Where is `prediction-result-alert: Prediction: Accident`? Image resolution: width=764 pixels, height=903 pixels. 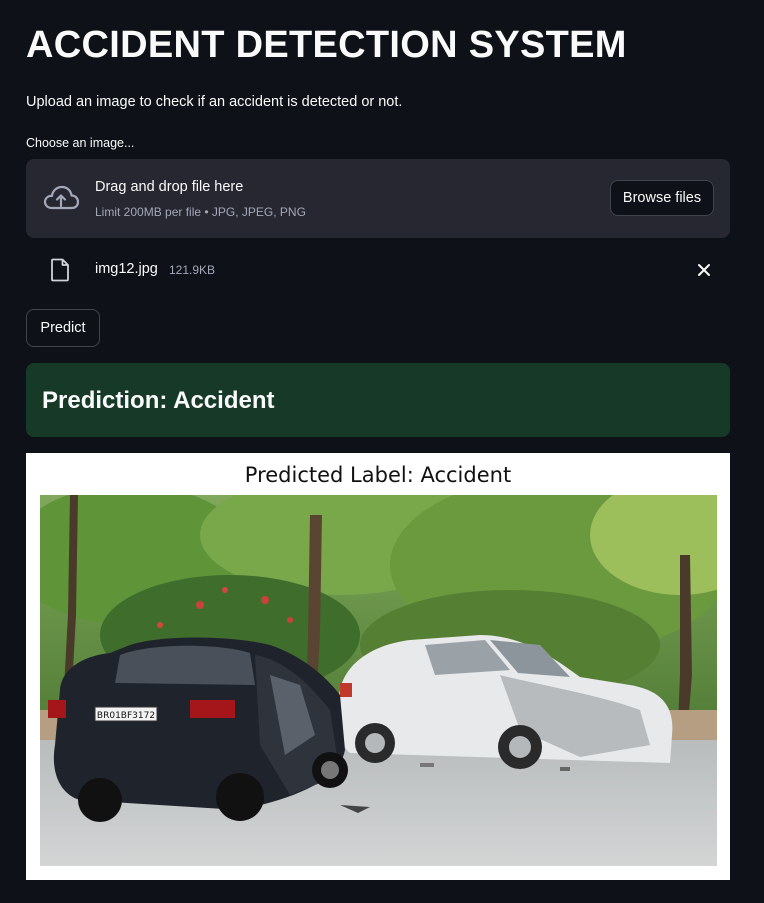
prediction-result-alert: Prediction: Accident is located at coordinates (378, 400).